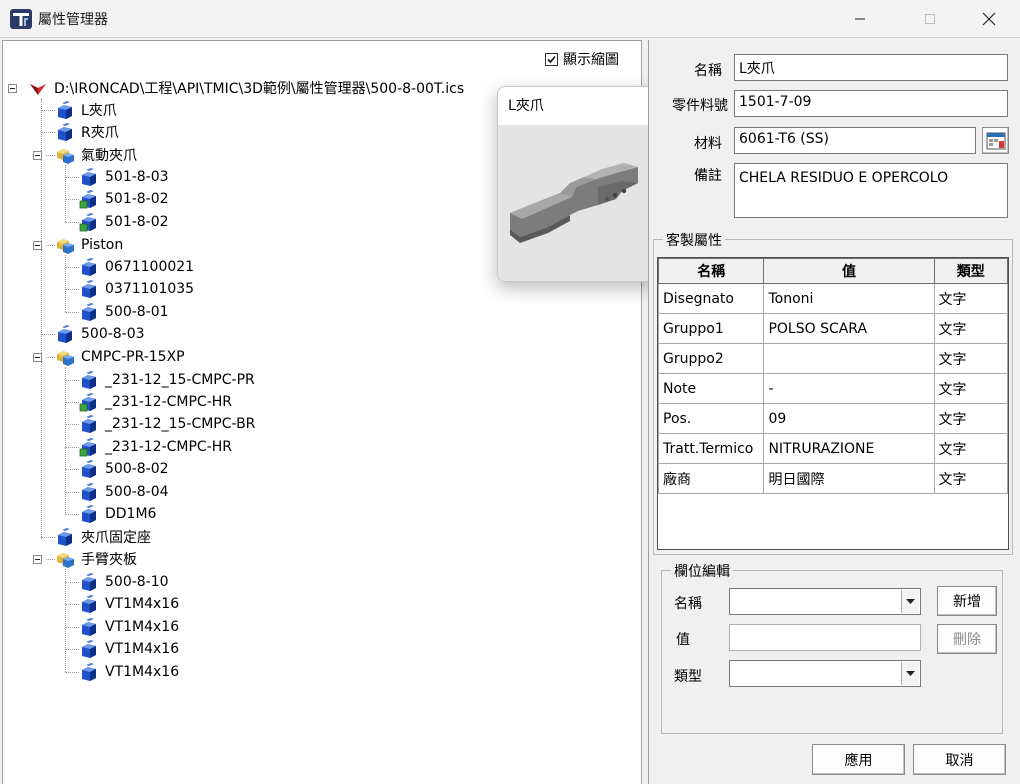 Image resolution: width=1020 pixels, height=784 pixels. What do you see at coordinates (96, 559) in the screenshot?
I see `tree-assembly-node: 手臂夾板` at bounding box center [96, 559].